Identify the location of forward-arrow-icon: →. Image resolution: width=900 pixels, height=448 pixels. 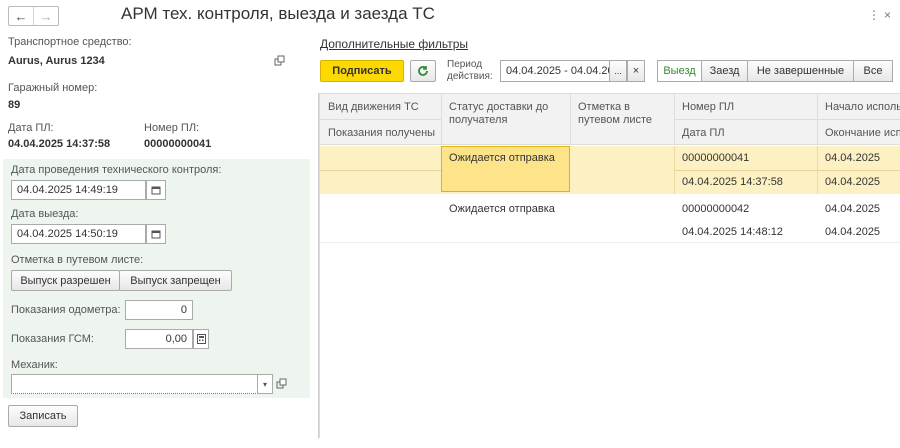
(45, 16).